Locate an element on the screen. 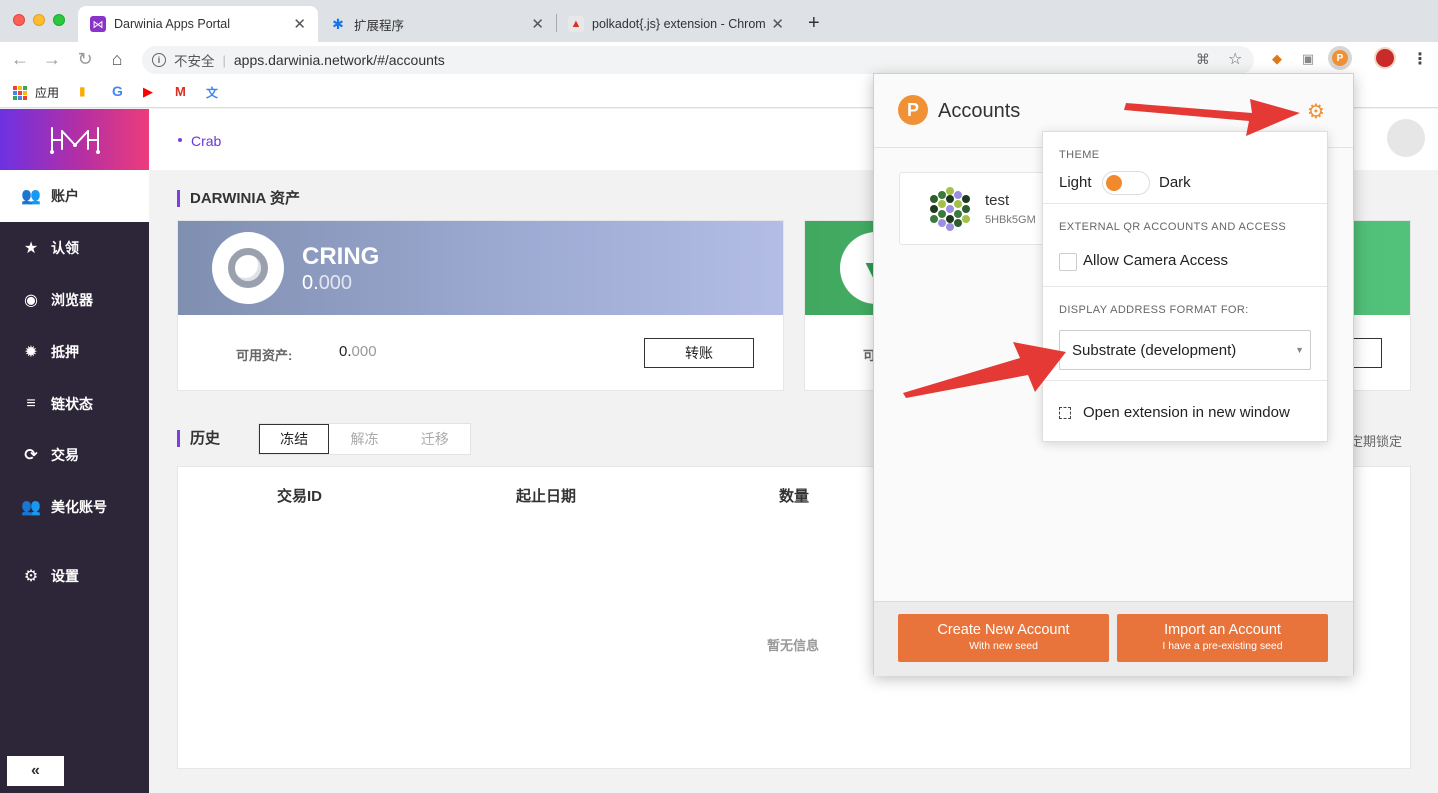 The image size is (1438, 793). address-format-label: DISPLAY ADDRESS FORMAT FOR: is located at coordinates (1154, 310).